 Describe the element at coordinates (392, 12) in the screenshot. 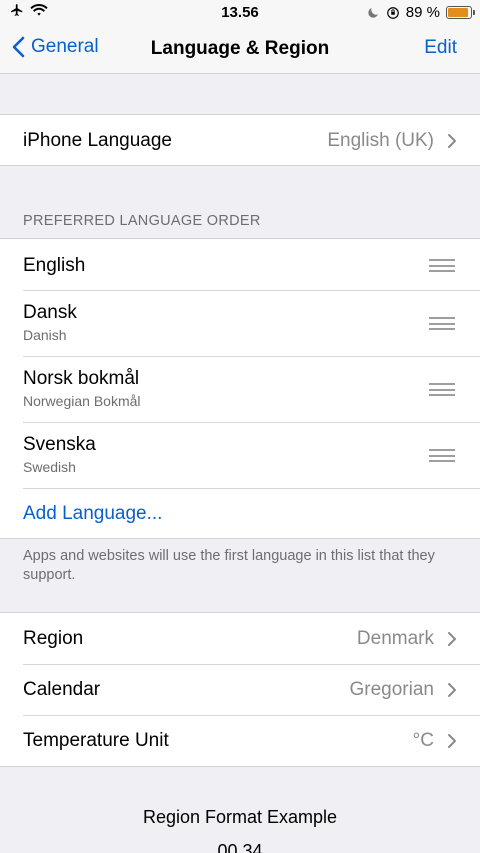

I see `orientation-lock-icon` at that location.